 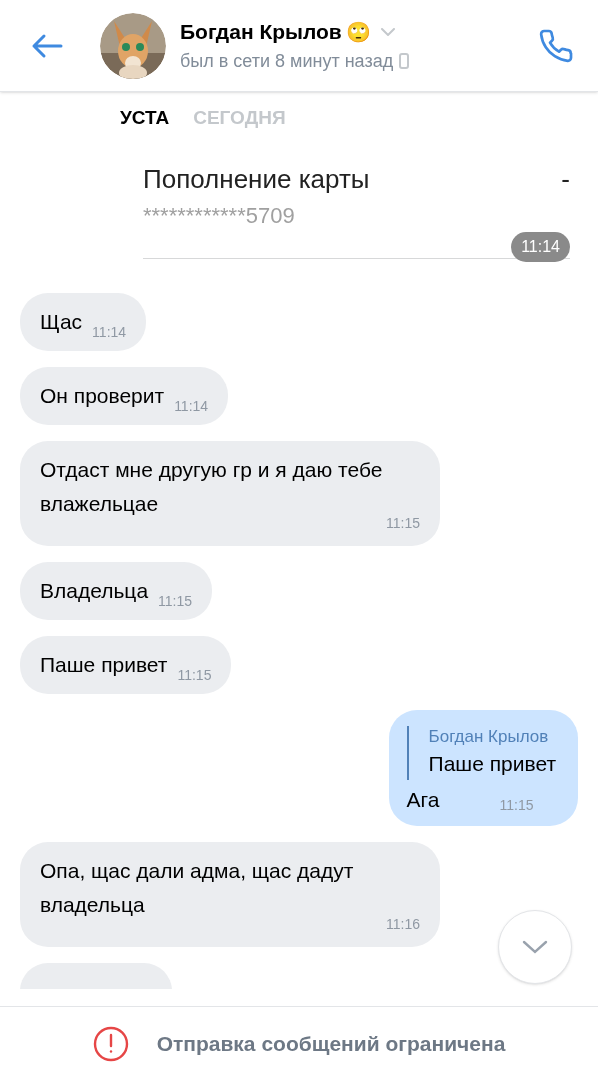 What do you see at coordinates (110, 1043) in the screenshot?
I see `warning-icon` at bounding box center [110, 1043].